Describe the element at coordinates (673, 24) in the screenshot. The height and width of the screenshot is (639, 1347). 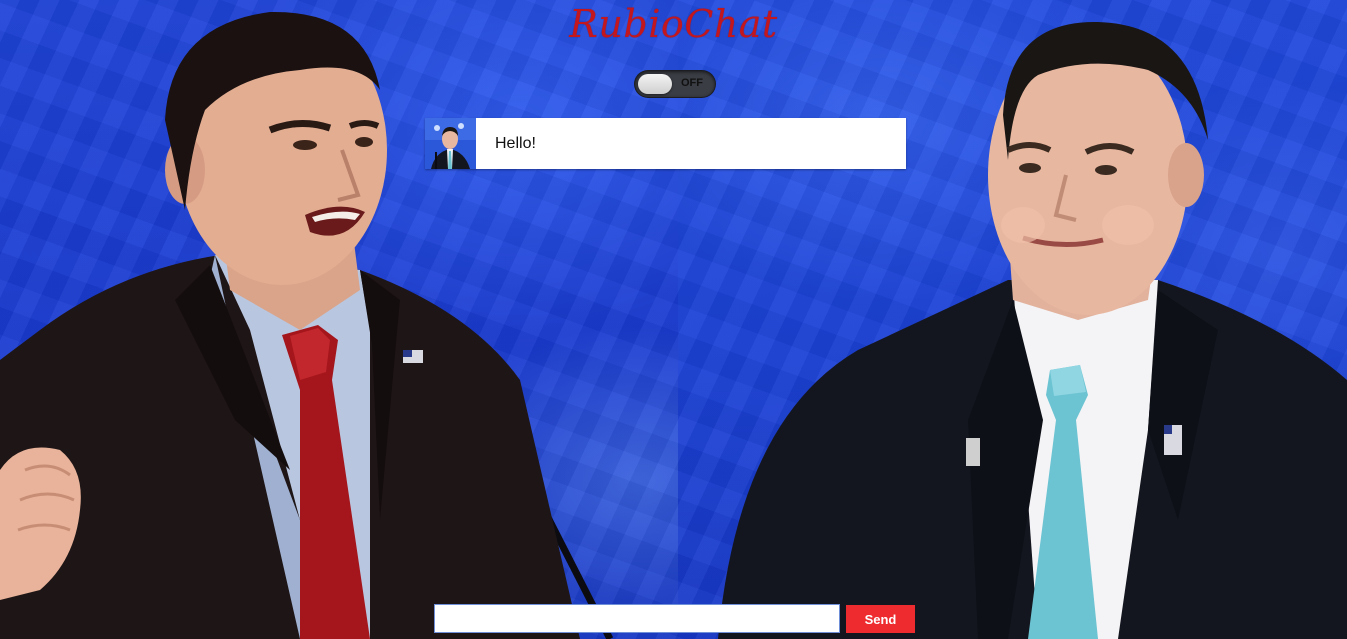
I see `app-title: RubioChat` at that location.